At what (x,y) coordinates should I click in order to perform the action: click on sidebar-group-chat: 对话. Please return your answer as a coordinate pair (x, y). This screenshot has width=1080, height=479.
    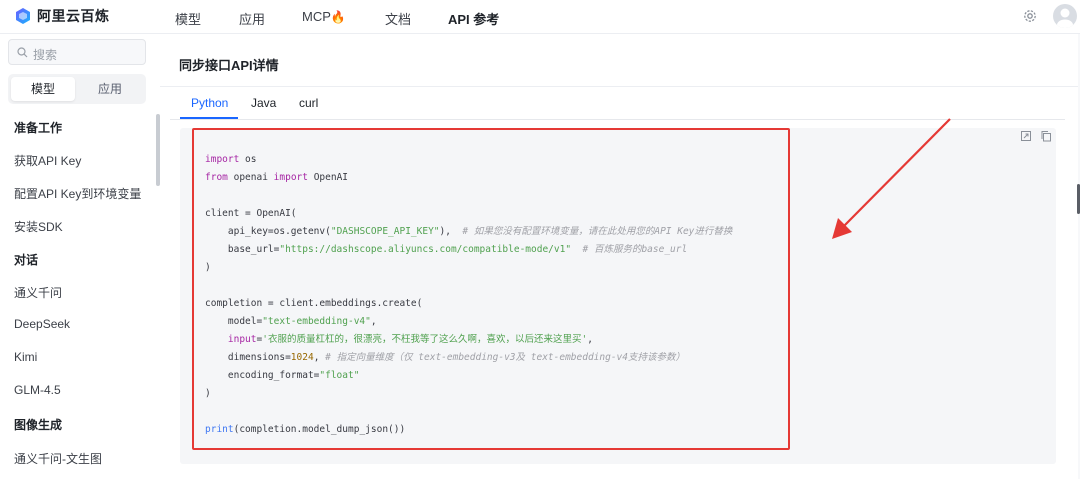
    Looking at the image, I should click on (26, 259).